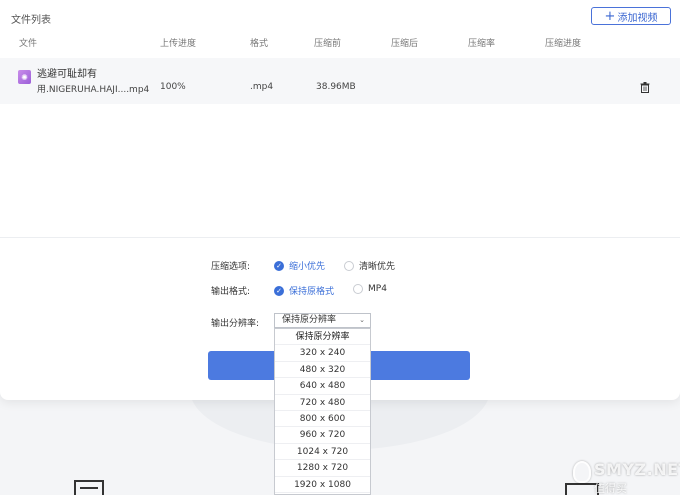  I want to click on add-video-label: 添加视频, so click(637, 18).